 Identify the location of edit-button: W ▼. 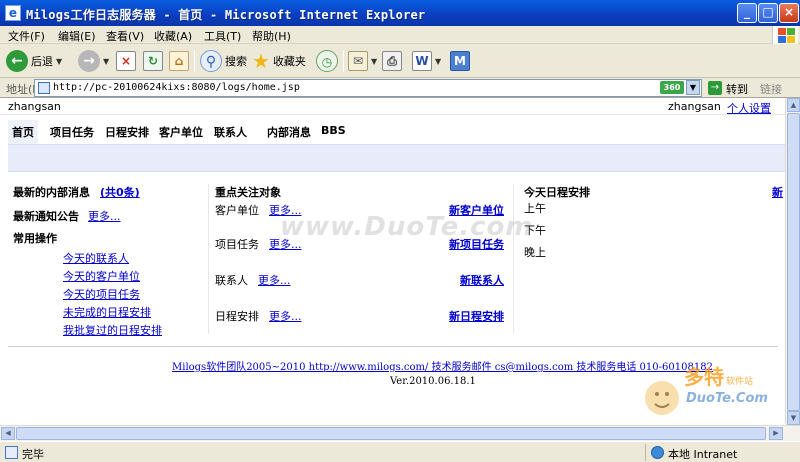
(426, 61).